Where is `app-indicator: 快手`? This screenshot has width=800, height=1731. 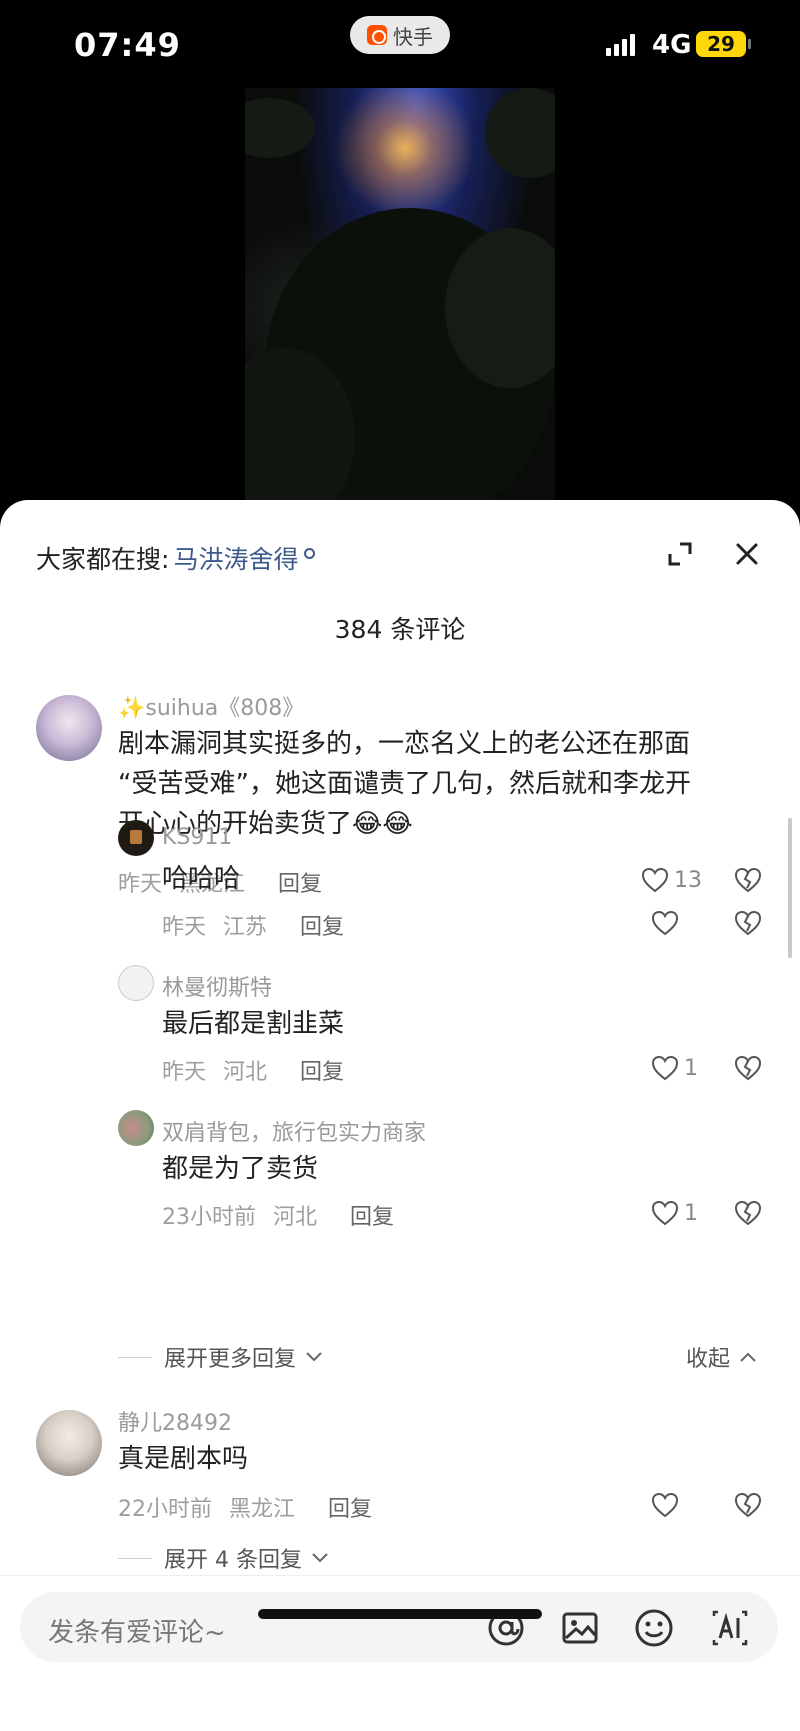 app-indicator: 快手 is located at coordinates (400, 35).